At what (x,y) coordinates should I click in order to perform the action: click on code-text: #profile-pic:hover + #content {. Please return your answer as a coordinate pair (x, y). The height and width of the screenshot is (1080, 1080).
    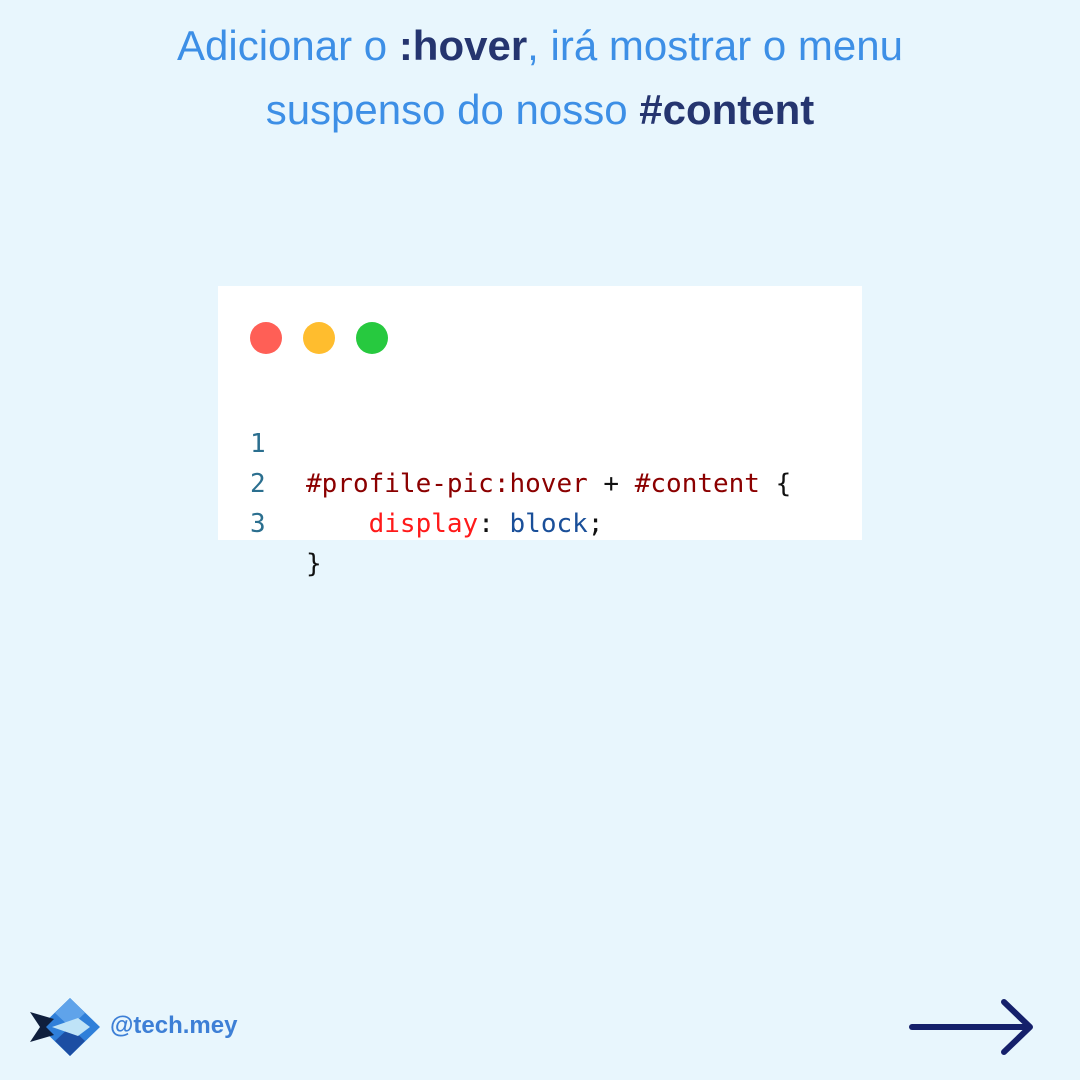
    Looking at the image, I should click on (548, 484).